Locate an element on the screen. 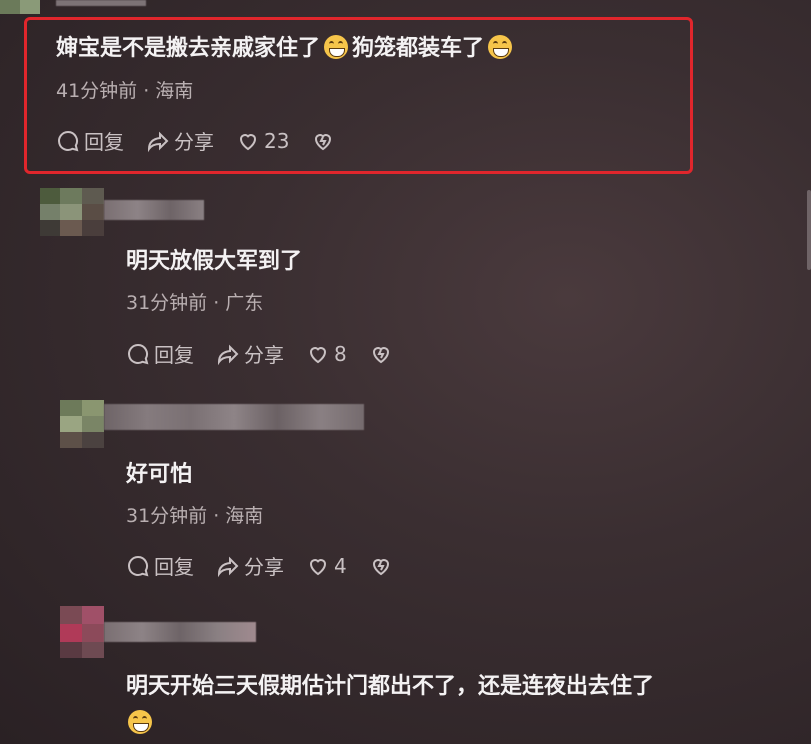 This screenshot has width=811, height=744. comment-actions: 回复 分享 23 is located at coordinates (208, 140).